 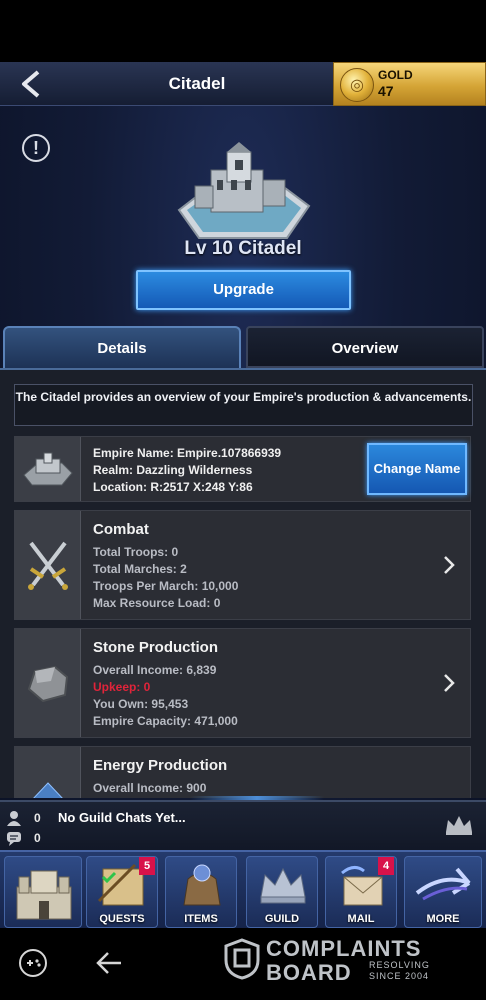 I want to click on nav-more: MORE, so click(x=443, y=892).